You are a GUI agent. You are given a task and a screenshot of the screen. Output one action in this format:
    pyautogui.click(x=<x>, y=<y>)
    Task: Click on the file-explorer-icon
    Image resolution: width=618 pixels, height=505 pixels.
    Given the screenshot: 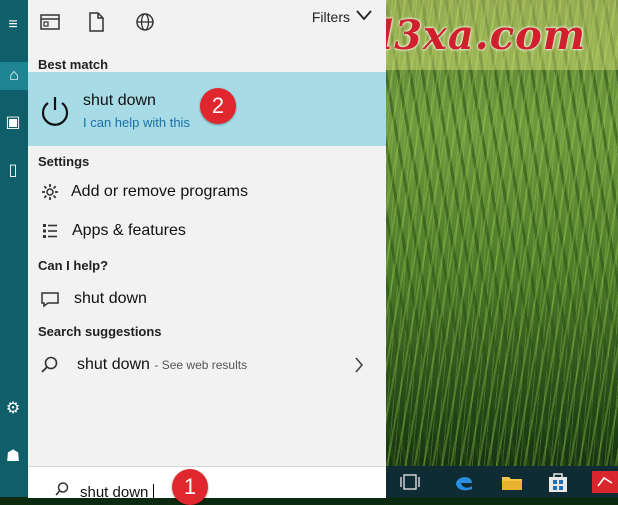 What is the action you would take?
    pyautogui.click(x=512, y=482)
    